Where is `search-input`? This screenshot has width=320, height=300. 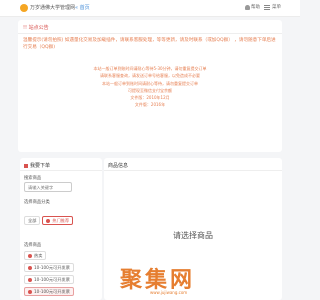 search-input is located at coordinates (48, 187).